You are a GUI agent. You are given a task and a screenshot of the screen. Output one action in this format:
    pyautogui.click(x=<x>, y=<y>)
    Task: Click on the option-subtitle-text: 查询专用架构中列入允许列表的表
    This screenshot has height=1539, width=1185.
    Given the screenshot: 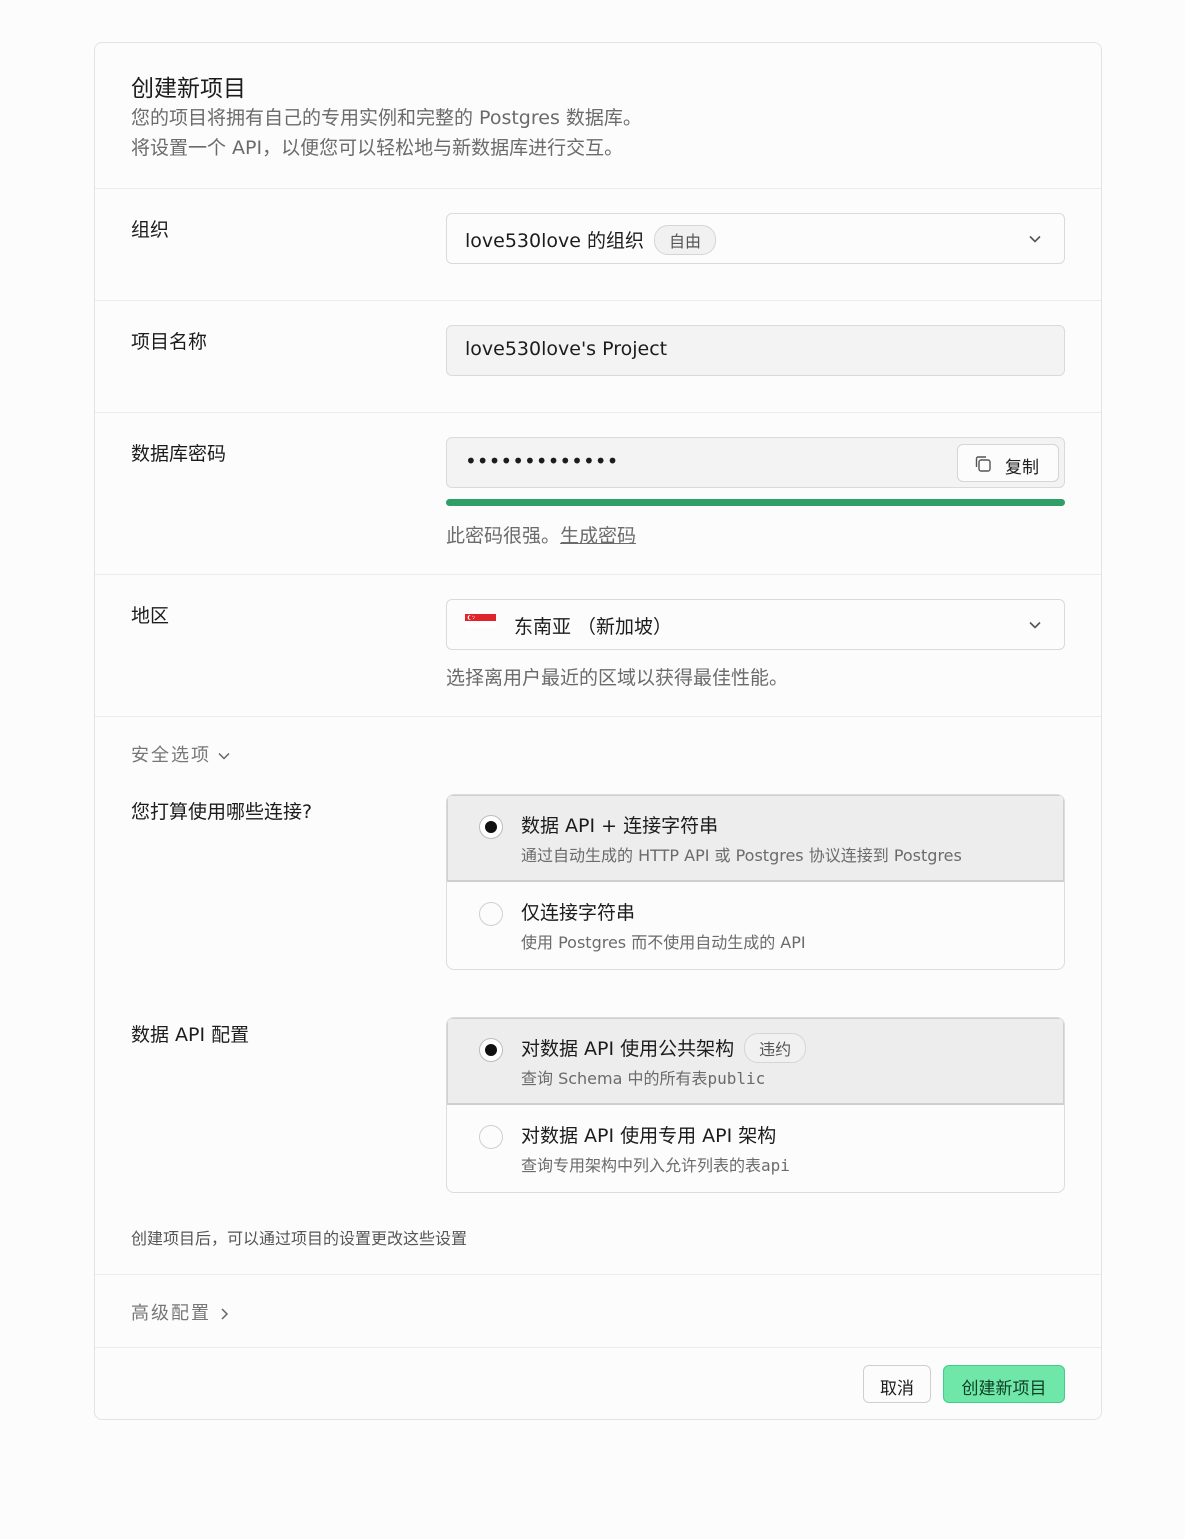 What is the action you would take?
    pyautogui.click(x=641, y=1165)
    